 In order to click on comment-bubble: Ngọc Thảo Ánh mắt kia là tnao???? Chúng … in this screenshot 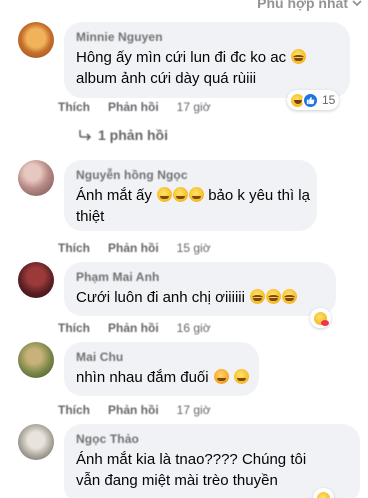, I will do `click(212, 461)`.